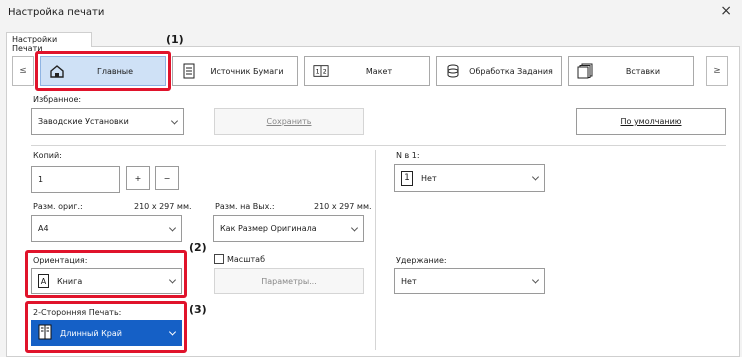 The height and width of the screenshot is (357, 742). What do you see at coordinates (378, 145) in the screenshot?
I see `divider` at bounding box center [378, 145].